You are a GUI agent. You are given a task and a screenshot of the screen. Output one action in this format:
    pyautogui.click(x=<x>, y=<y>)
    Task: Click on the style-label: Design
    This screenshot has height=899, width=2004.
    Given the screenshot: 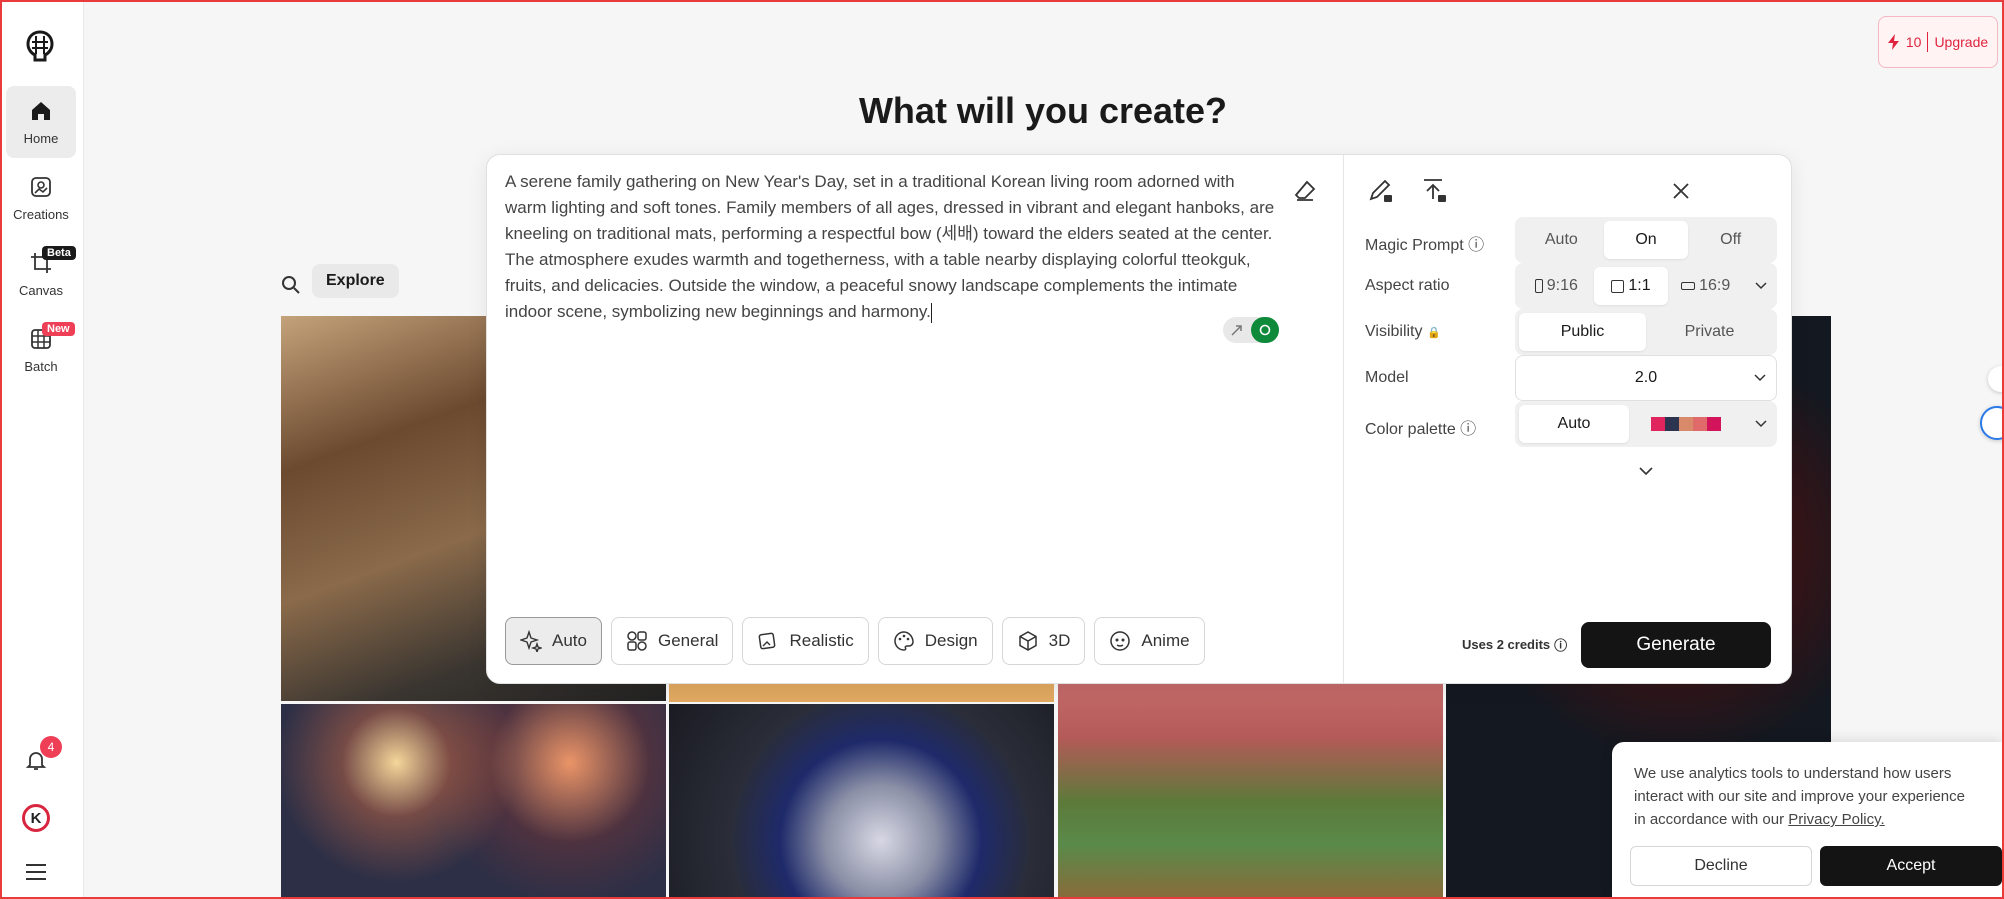 What is the action you would take?
    pyautogui.click(x=951, y=640)
    